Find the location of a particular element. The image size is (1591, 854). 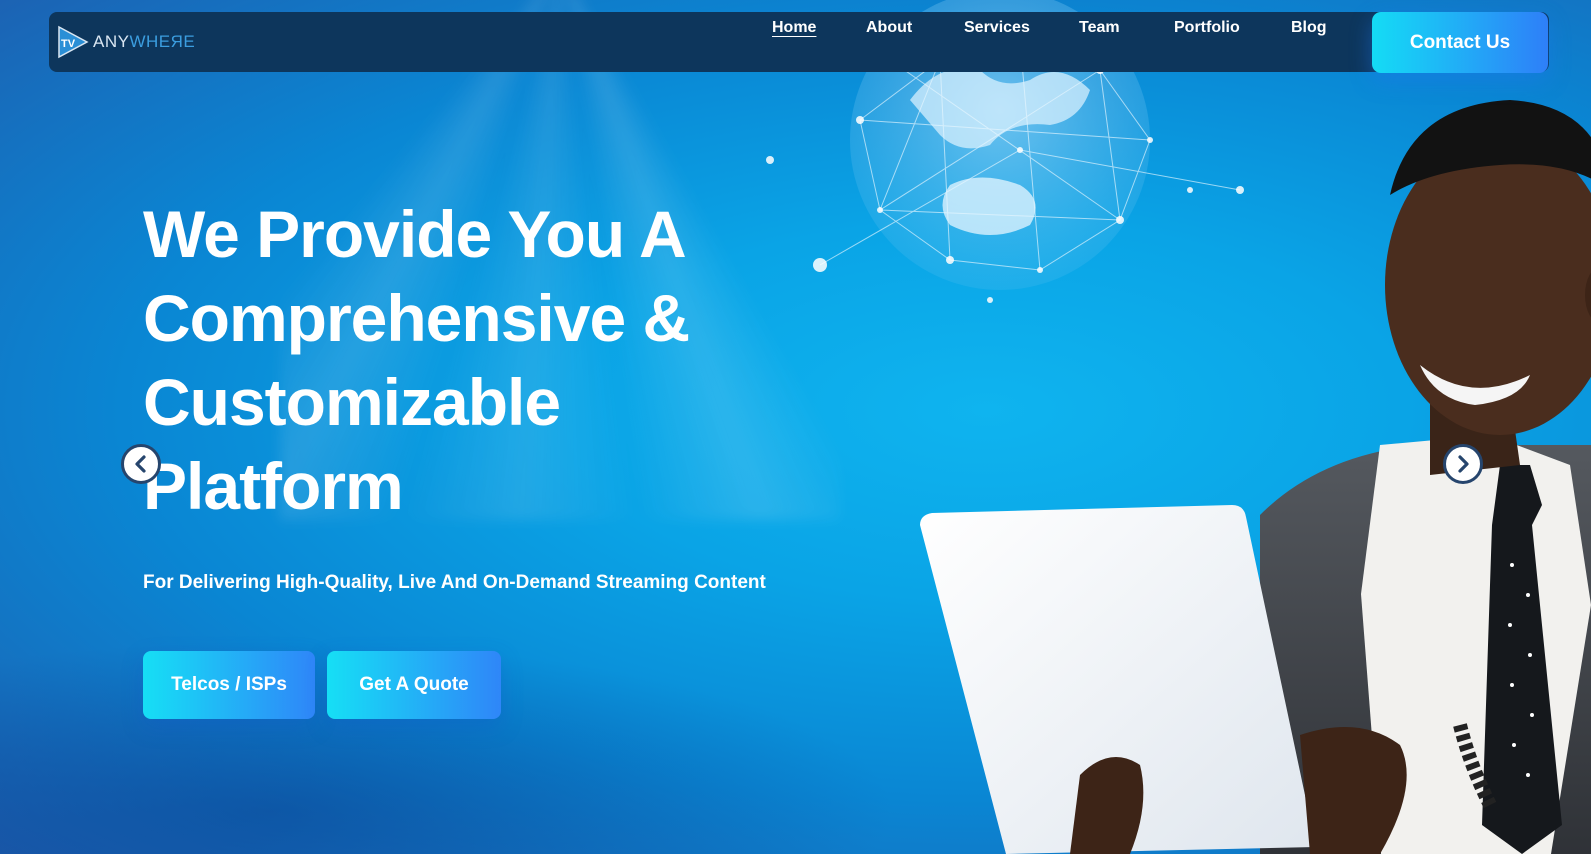

logo-mark-text: TV is located at coordinates (68, 44).